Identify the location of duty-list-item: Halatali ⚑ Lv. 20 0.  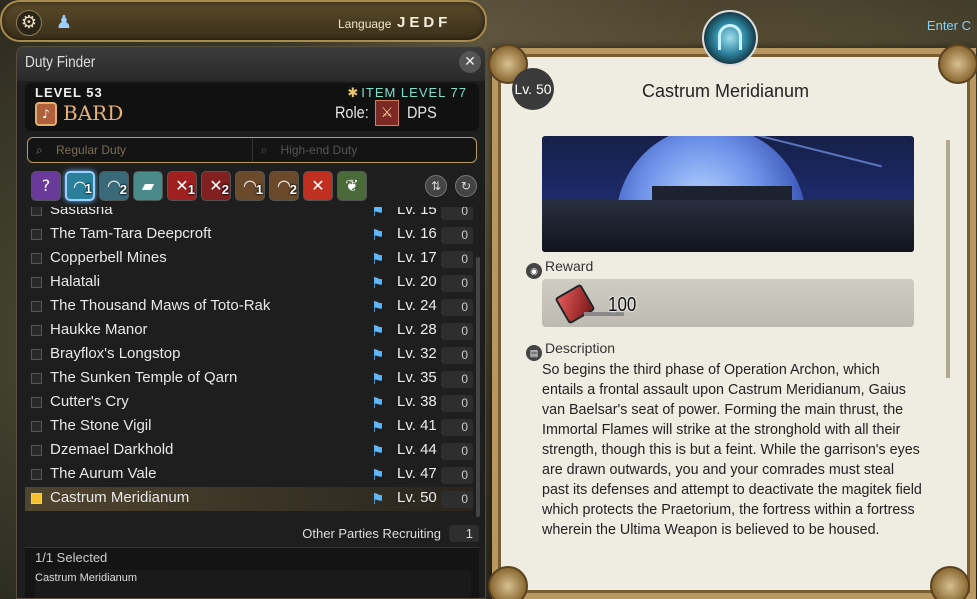
(249, 283).